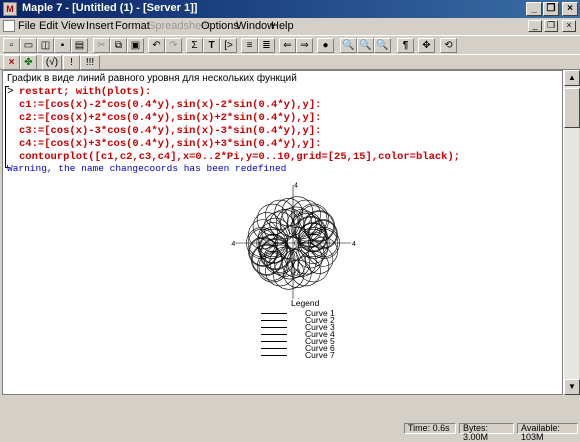  What do you see at coordinates (10, 9) in the screenshot?
I see `maple-app-icon: M` at bounding box center [10, 9].